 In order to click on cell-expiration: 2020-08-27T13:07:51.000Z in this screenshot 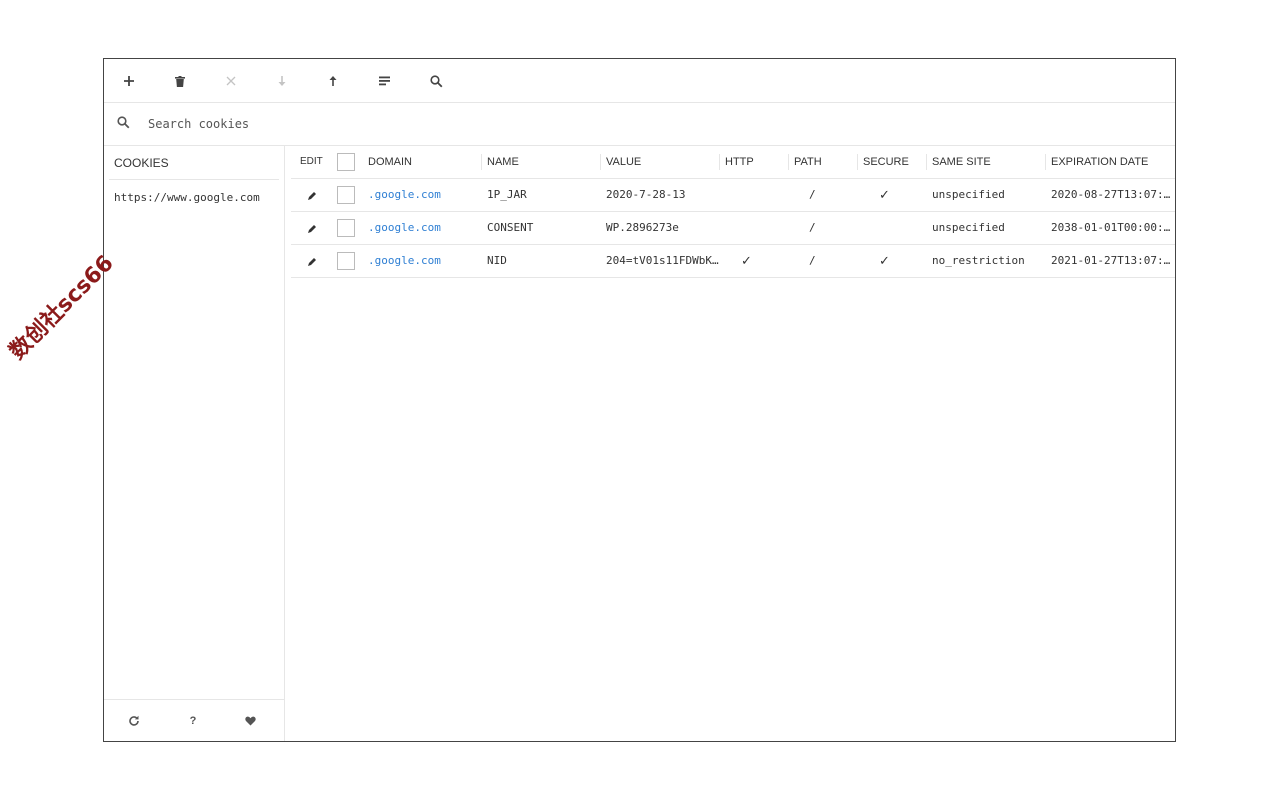, I will do `click(1113, 194)`.